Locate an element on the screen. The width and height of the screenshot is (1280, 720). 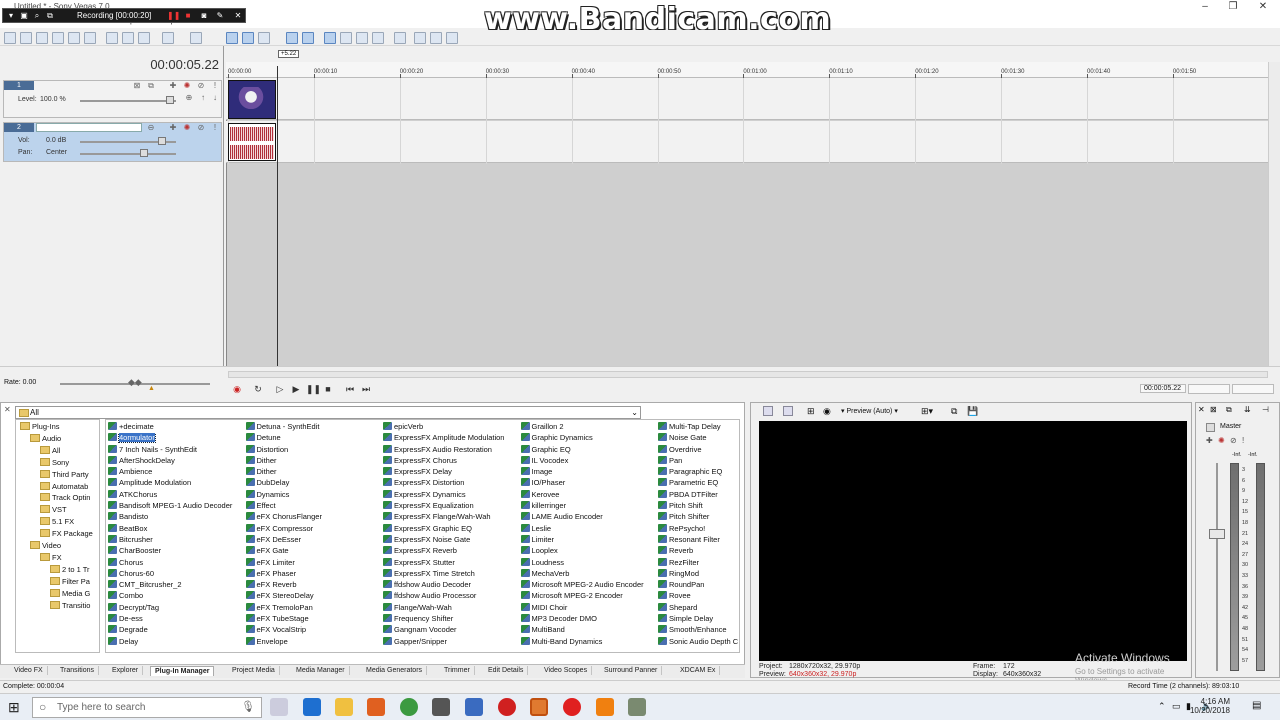
microphone-icon: 🎙 is located at coordinates (248, 707).